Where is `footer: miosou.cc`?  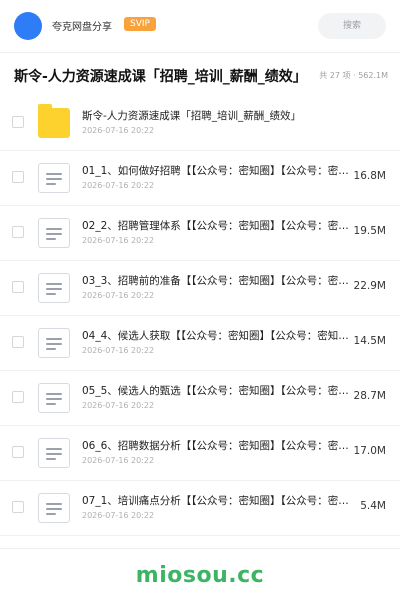 footer: miosou.cc is located at coordinates (200, 576).